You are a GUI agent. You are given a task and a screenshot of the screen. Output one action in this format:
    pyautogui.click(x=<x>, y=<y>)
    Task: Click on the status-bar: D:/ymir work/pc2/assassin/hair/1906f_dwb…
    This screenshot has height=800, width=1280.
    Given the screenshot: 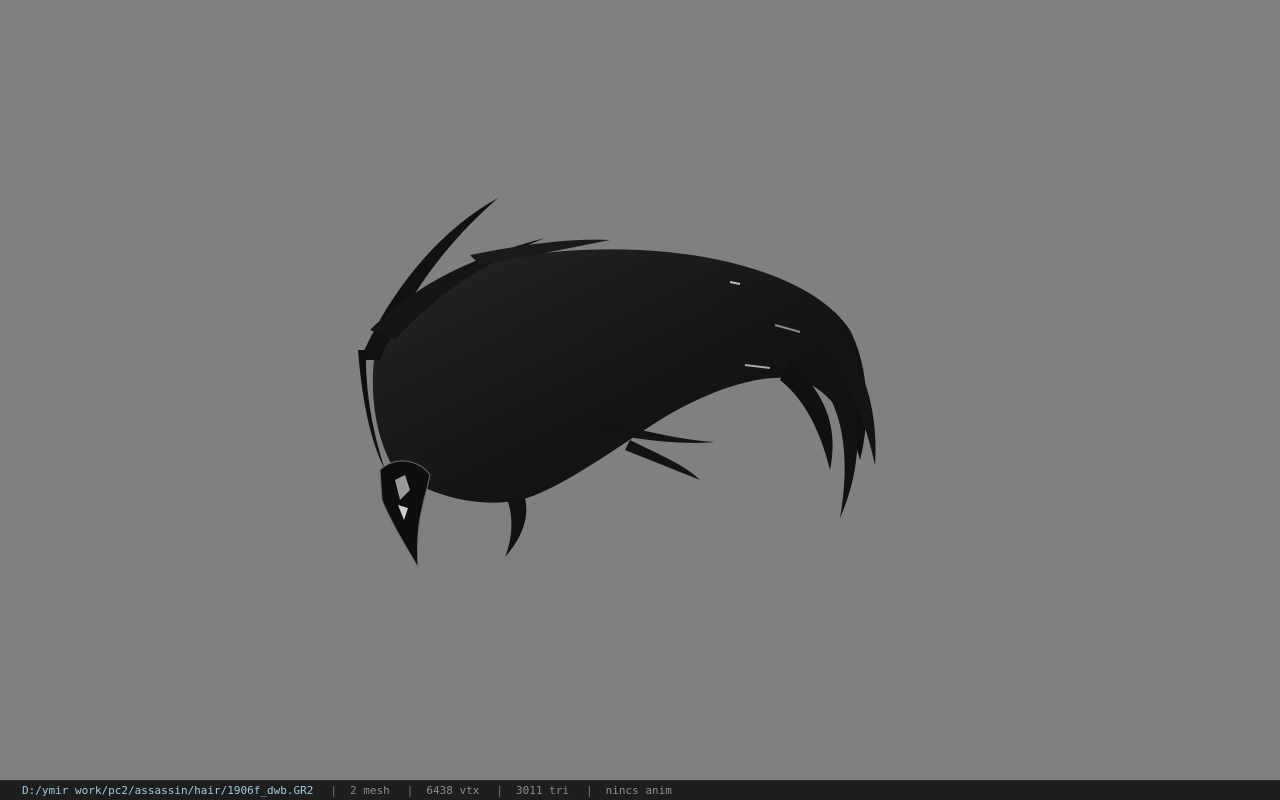 What is the action you would take?
    pyautogui.click(x=640, y=790)
    